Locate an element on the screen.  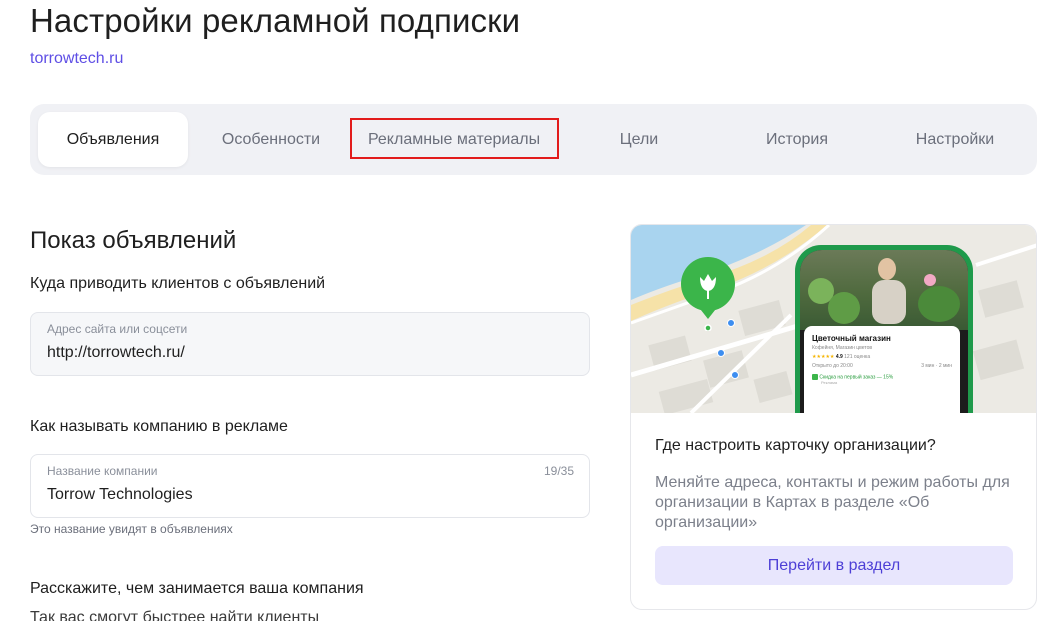
tab-highlight-frame is located at coordinates (454, 138).